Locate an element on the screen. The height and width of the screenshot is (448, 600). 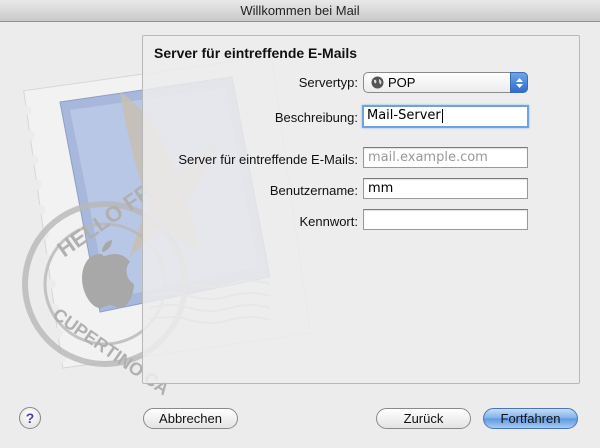
globe-icon is located at coordinates (377, 82).